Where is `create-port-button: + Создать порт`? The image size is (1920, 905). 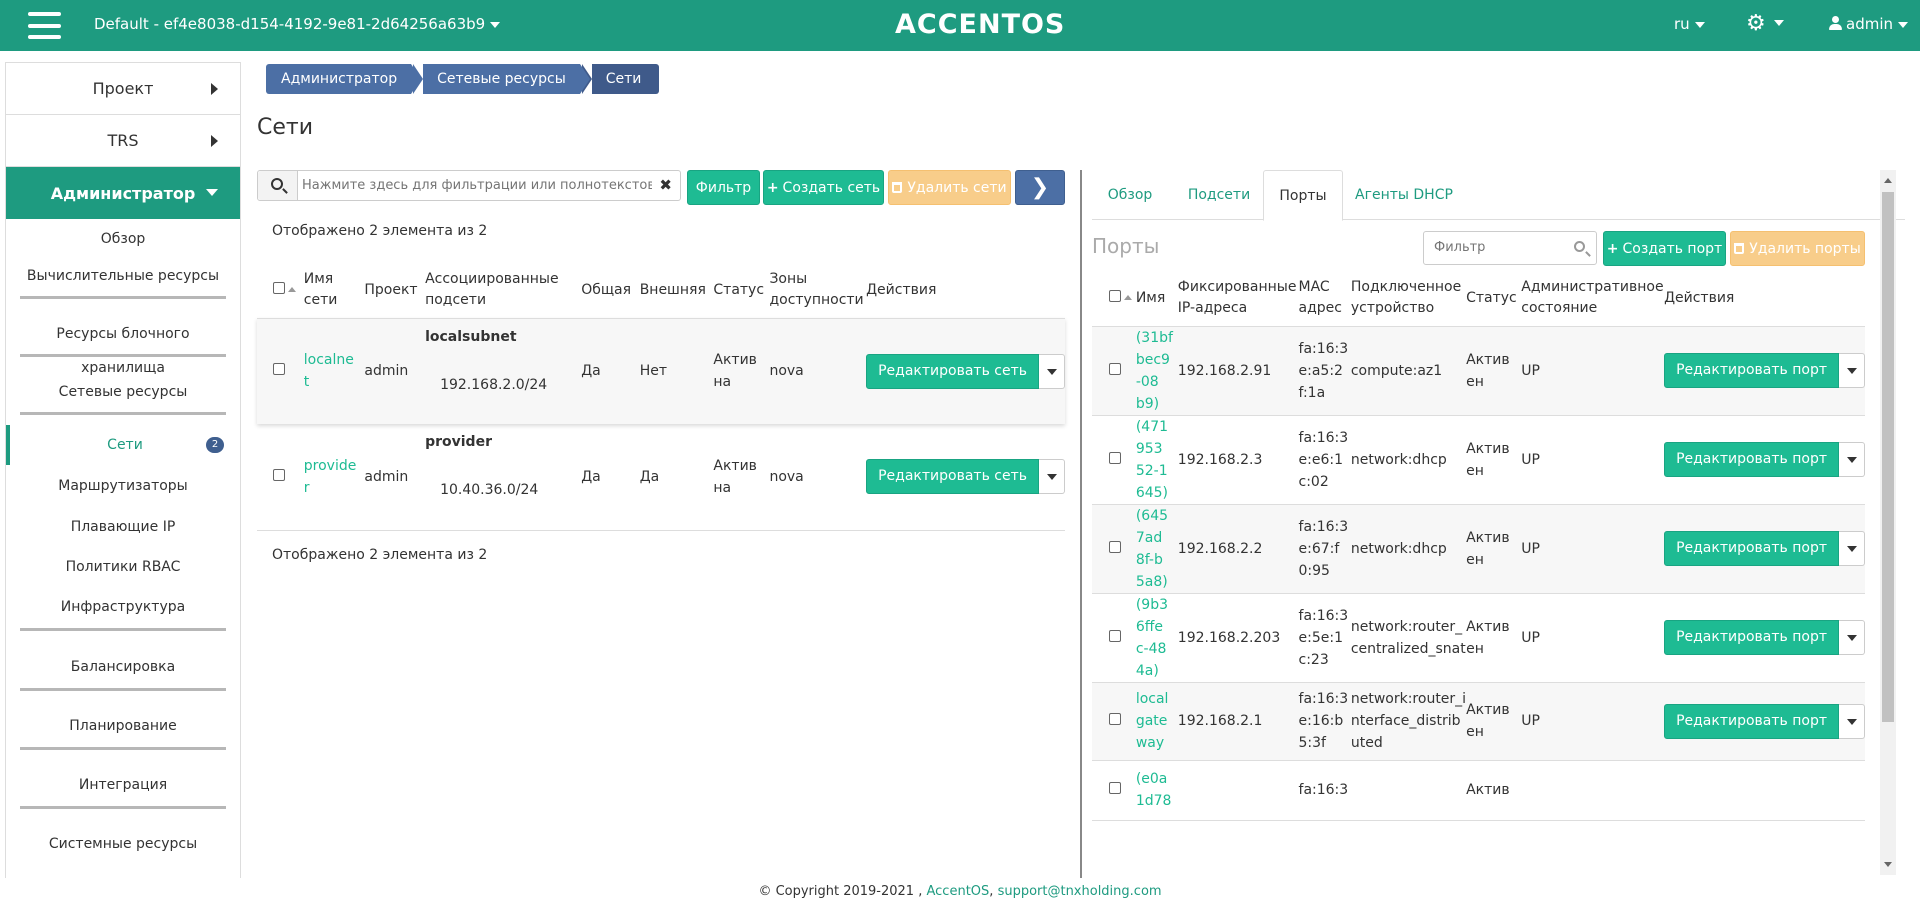
create-port-button: + Создать порт is located at coordinates (1664, 248).